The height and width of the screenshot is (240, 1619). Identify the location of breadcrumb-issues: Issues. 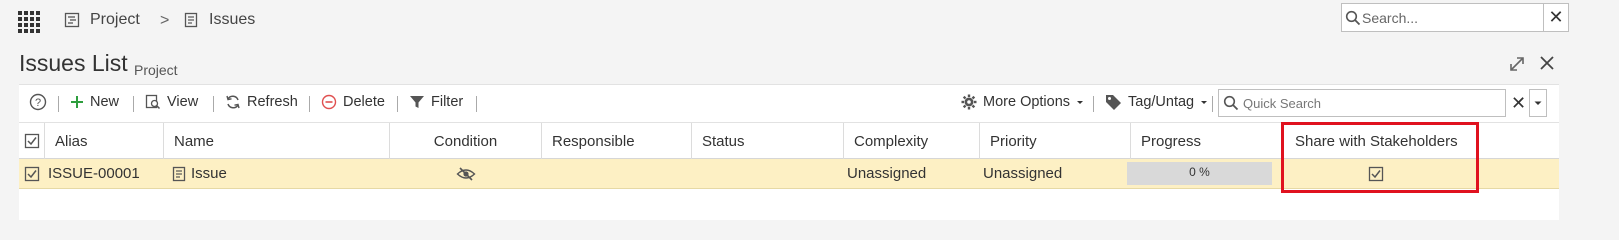
(219, 20).